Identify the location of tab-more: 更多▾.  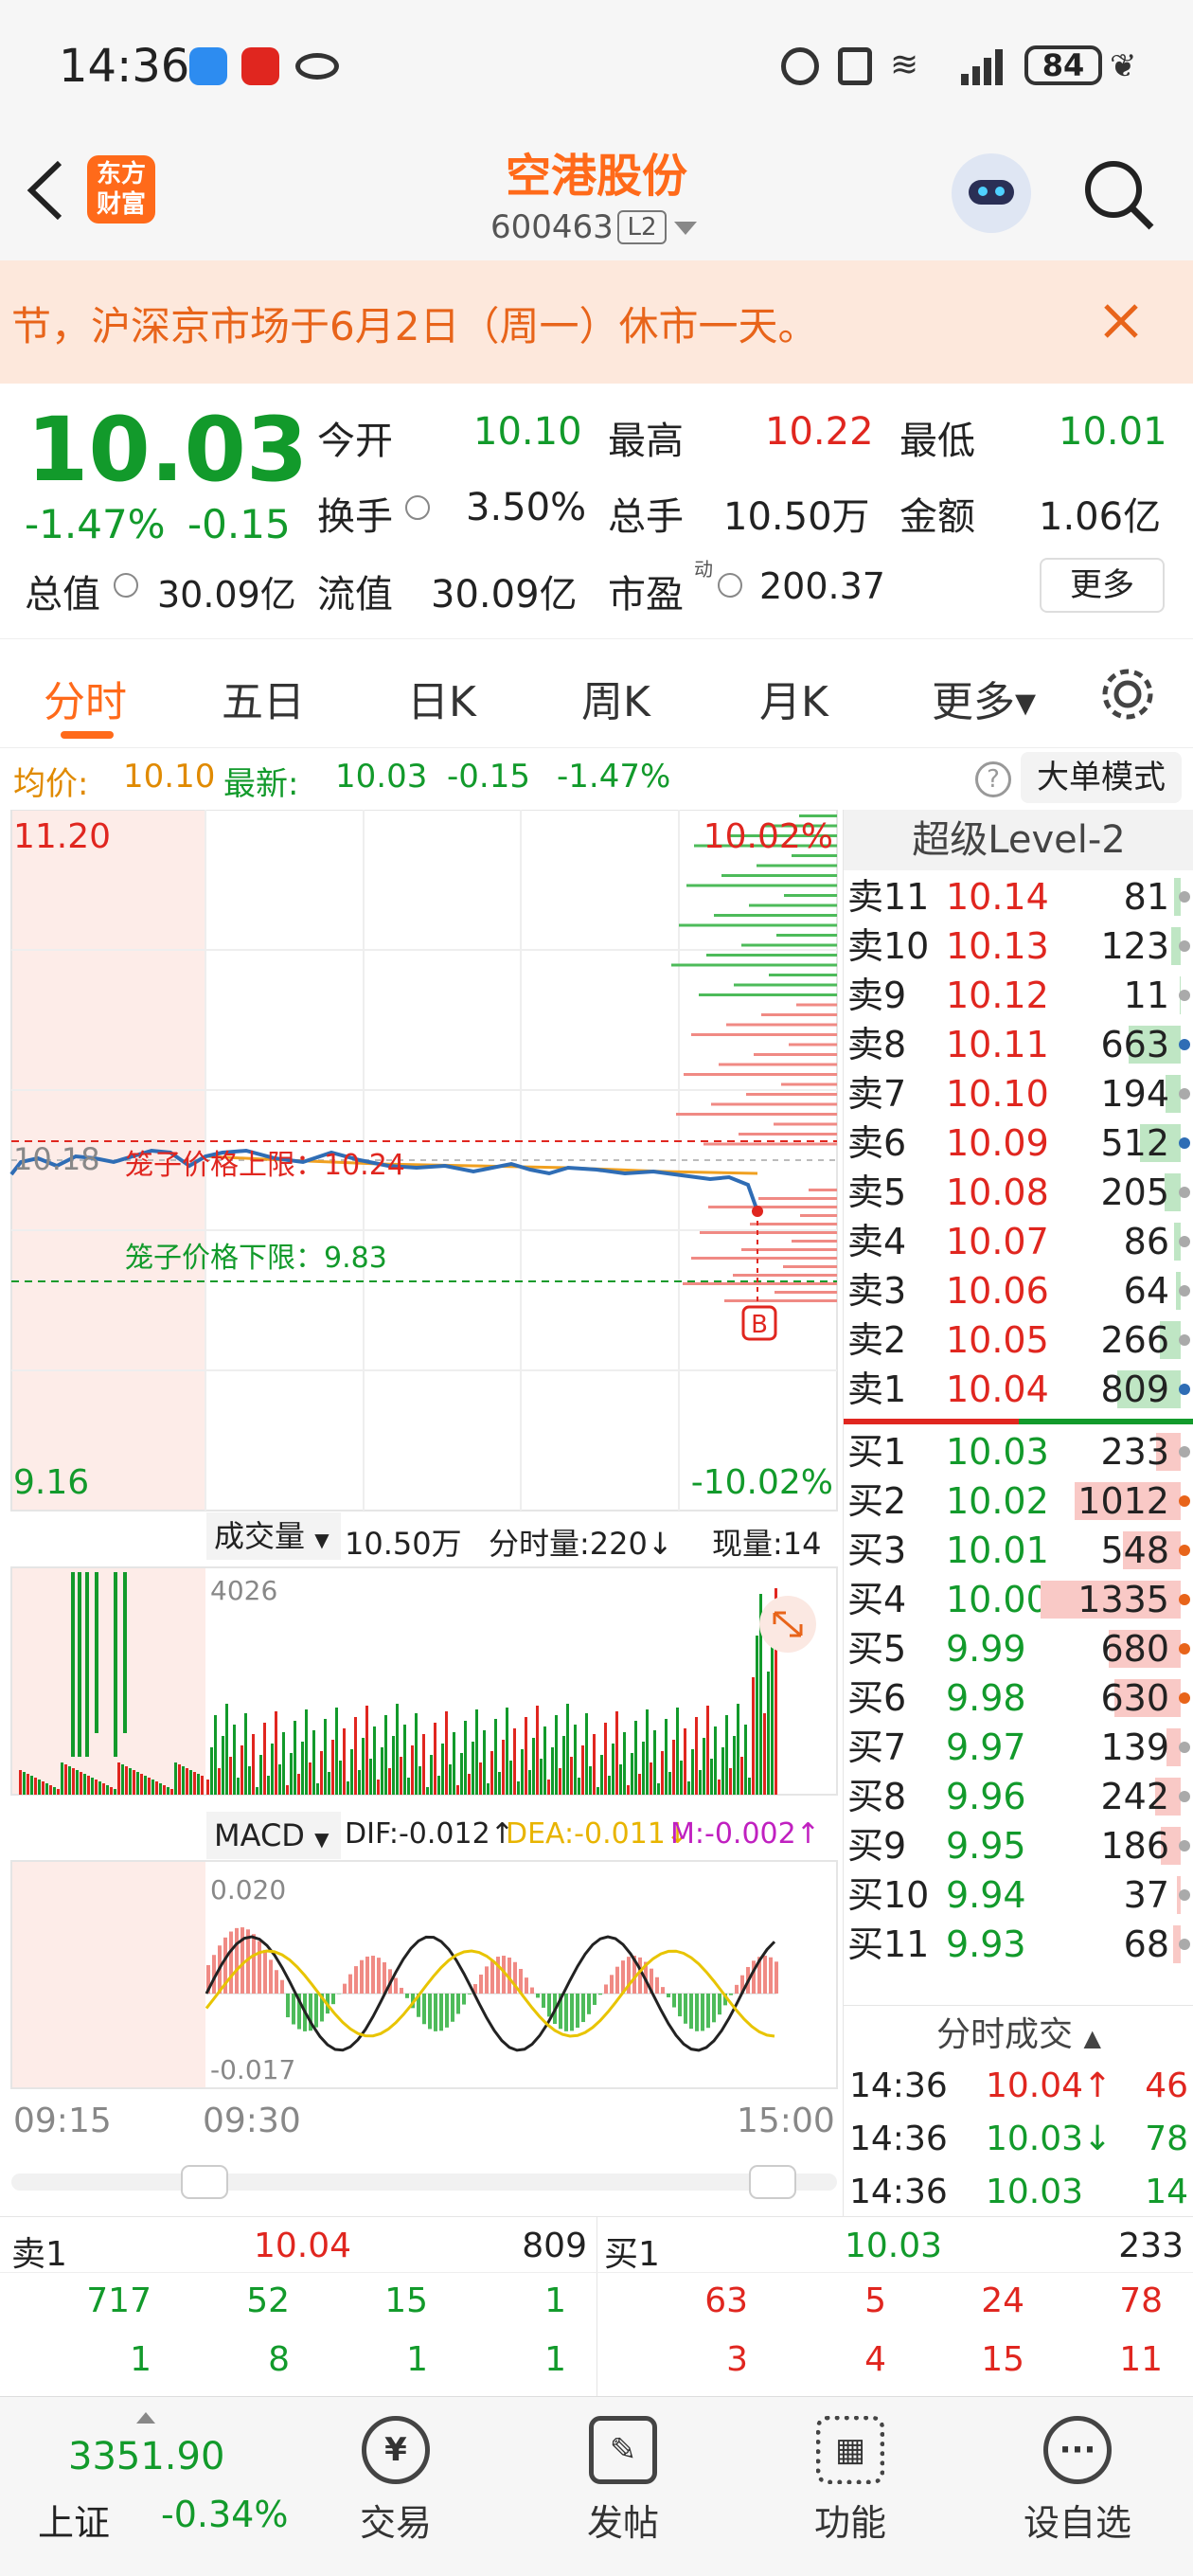
(984, 698).